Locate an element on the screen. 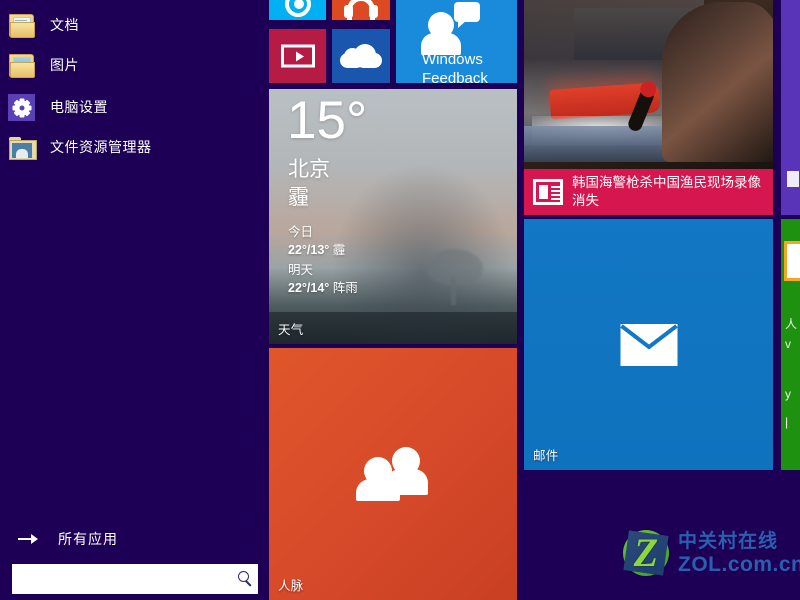 This screenshot has height=600, width=800. zol-logo-icon: Z is located at coordinates (646, 553).